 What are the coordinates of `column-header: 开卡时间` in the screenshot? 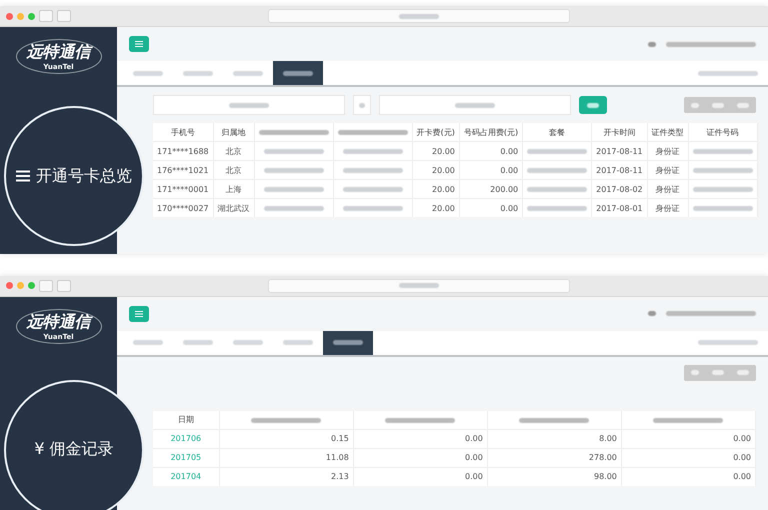 It's located at (620, 132).